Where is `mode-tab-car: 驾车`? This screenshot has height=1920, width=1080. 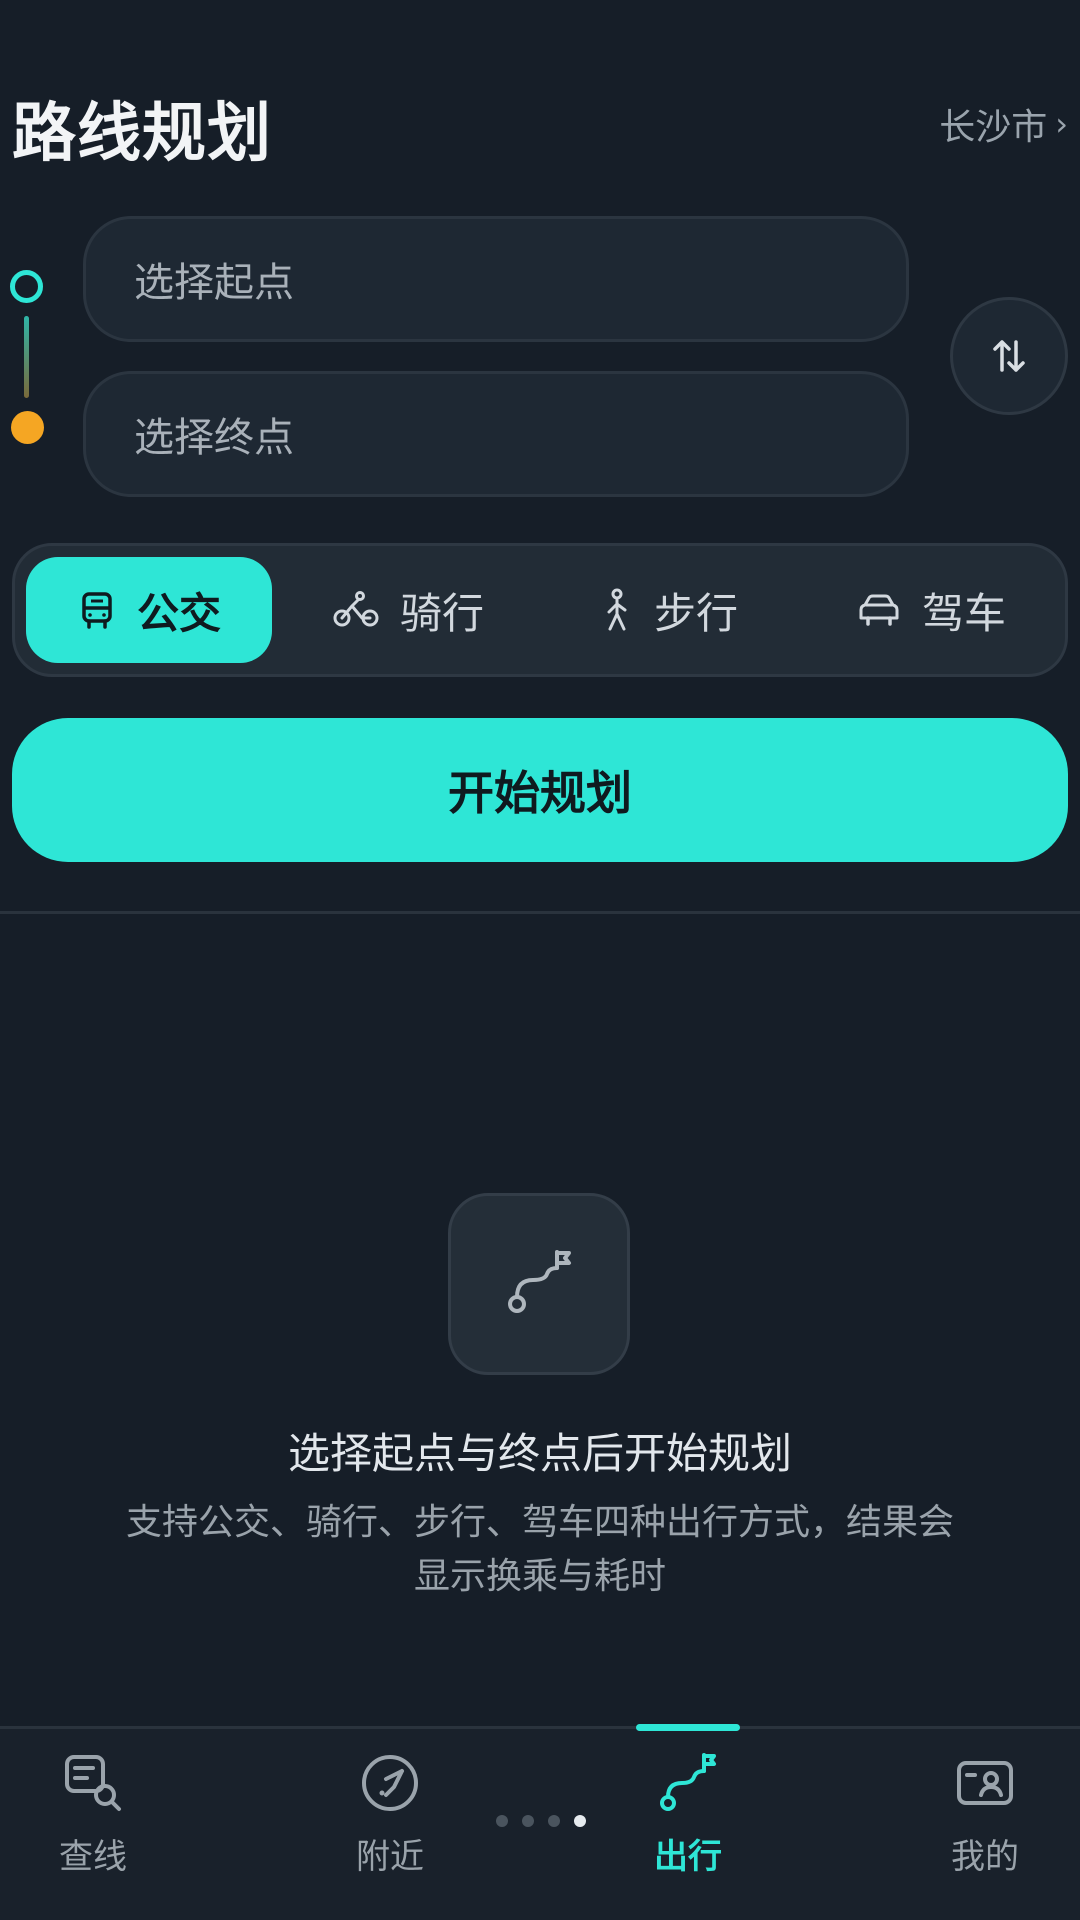
mode-tab-car: 驾车 is located at coordinates (931, 610).